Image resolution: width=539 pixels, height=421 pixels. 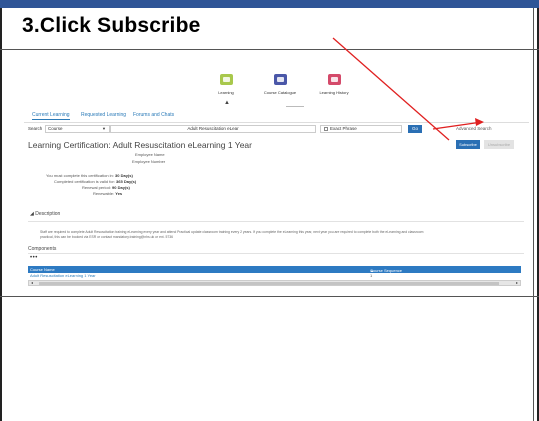 What do you see at coordinates (371, 275) in the screenshot?
I see `course-sequence-cell: 1` at bounding box center [371, 275].